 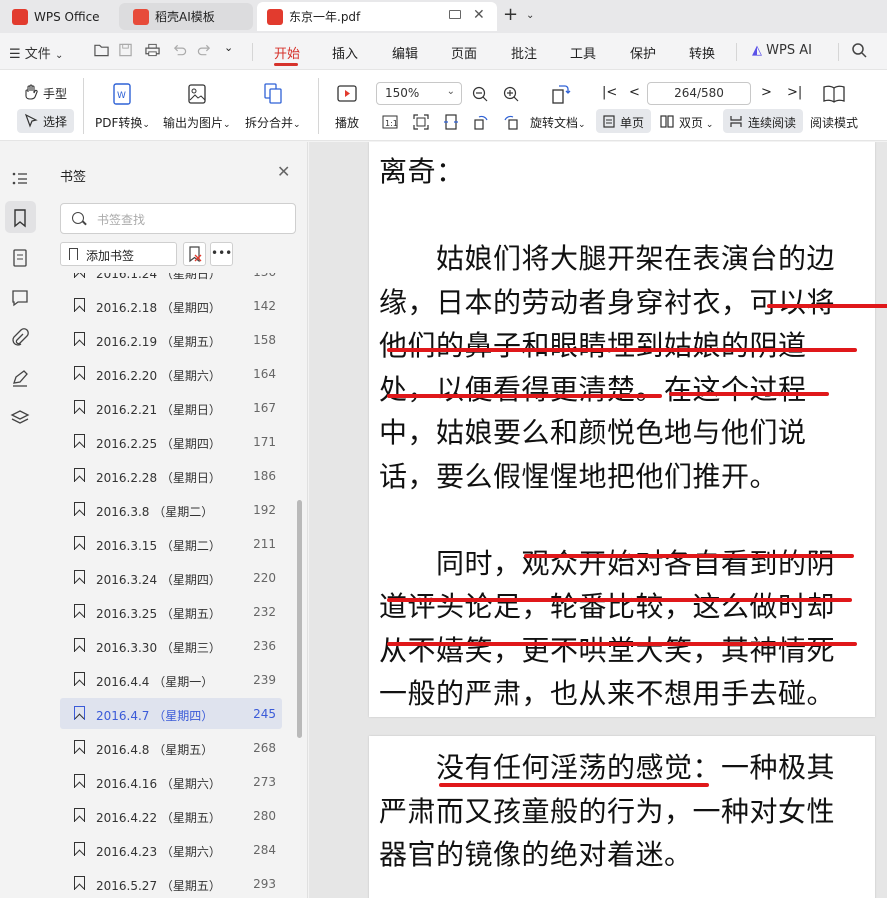 I want to click on double-page-button: 双页 ⌄, so click(x=696, y=122).